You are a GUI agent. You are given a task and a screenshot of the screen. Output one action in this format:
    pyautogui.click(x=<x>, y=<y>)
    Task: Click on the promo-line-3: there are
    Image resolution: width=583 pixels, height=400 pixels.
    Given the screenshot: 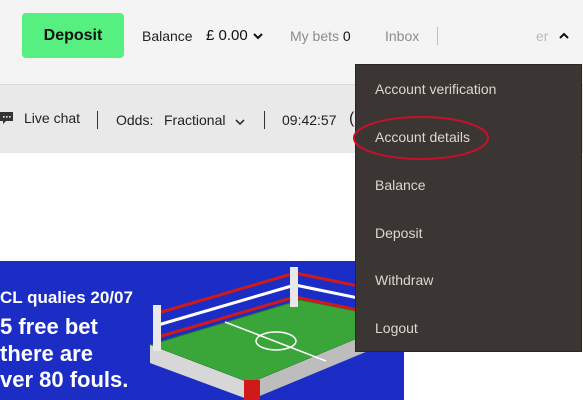 What is the action you would take?
    pyautogui.click(x=46, y=353)
    